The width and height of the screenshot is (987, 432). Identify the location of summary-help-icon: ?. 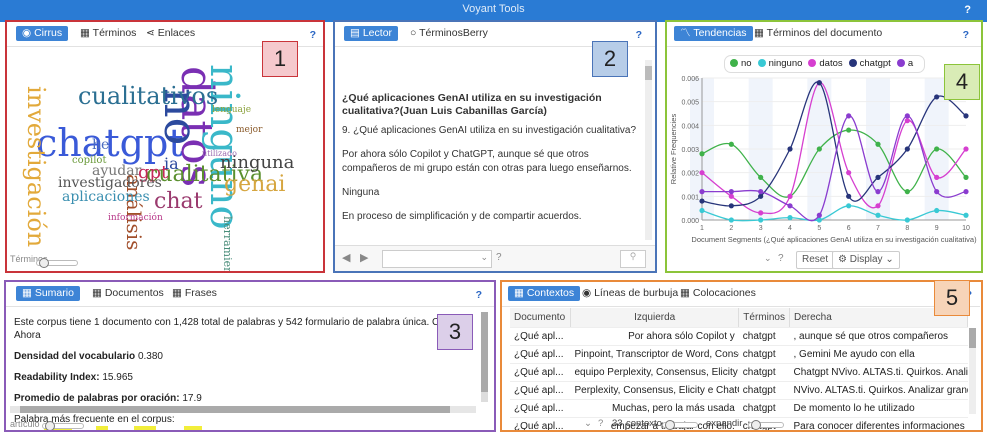
(479, 295).